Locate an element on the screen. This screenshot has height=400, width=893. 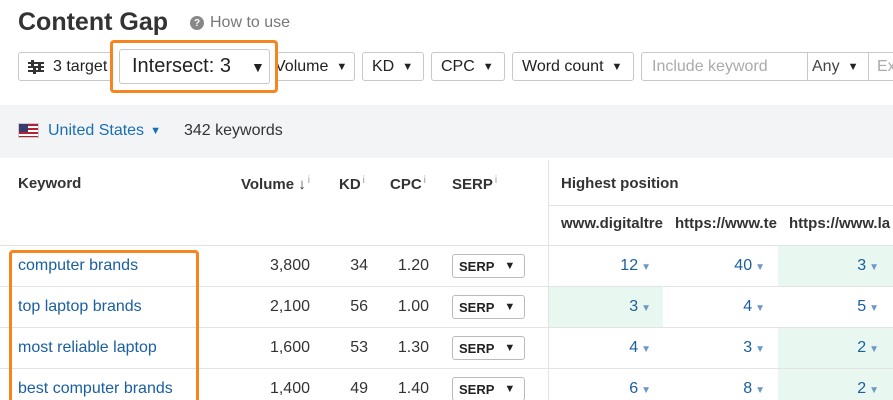
kd-filter: KD ▼ is located at coordinates (393, 66).